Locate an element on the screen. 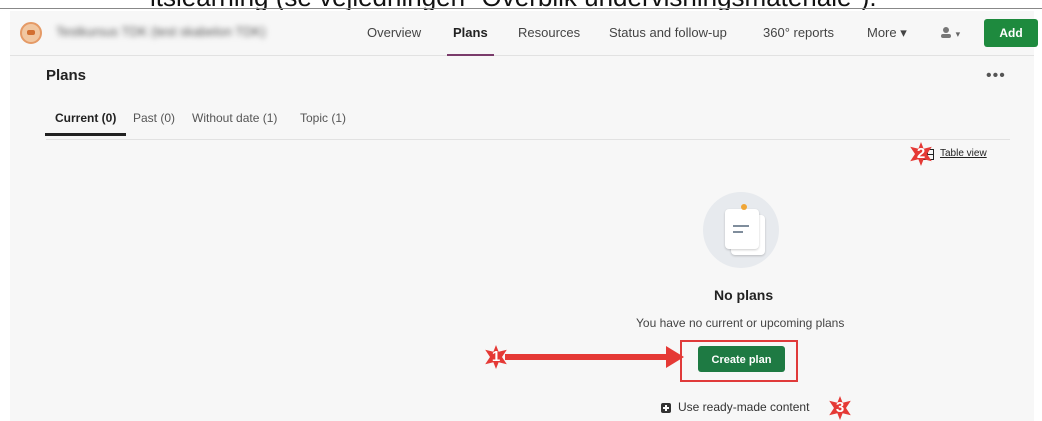 The width and height of the screenshot is (1042, 421). right-margin is located at coordinates (1038, 216).